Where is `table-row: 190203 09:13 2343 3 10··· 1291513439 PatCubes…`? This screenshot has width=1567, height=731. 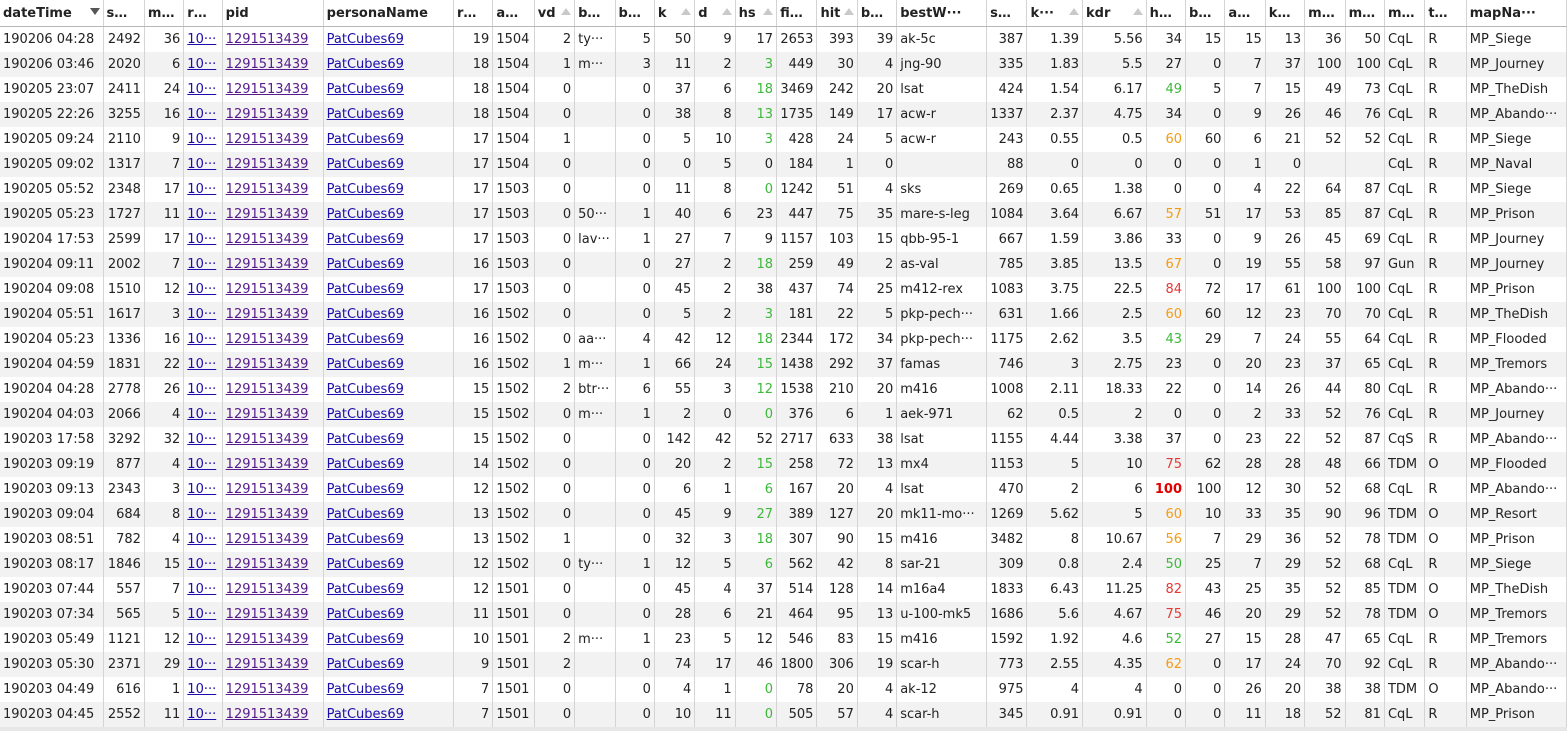
table-row: 190203 09:13 2343 3 10··· 1291513439 PatCubes… is located at coordinates (783, 489).